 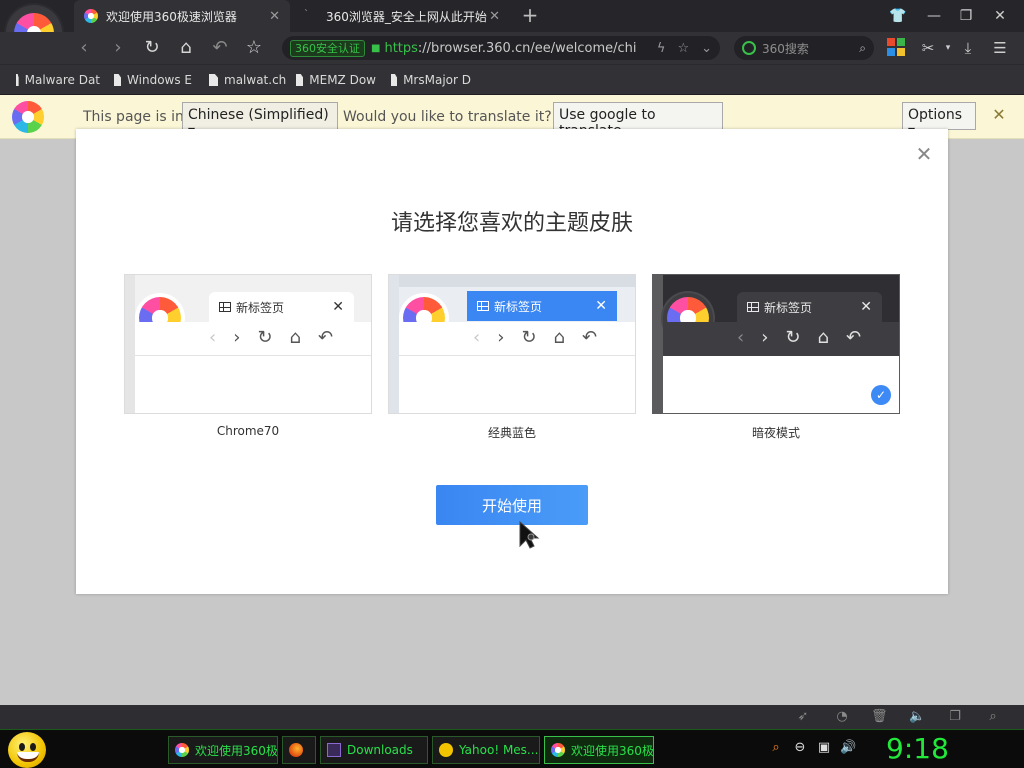 What do you see at coordinates (334, 750) in the screenshot?
I see `folder-icon` at bounding box center [334, 750].